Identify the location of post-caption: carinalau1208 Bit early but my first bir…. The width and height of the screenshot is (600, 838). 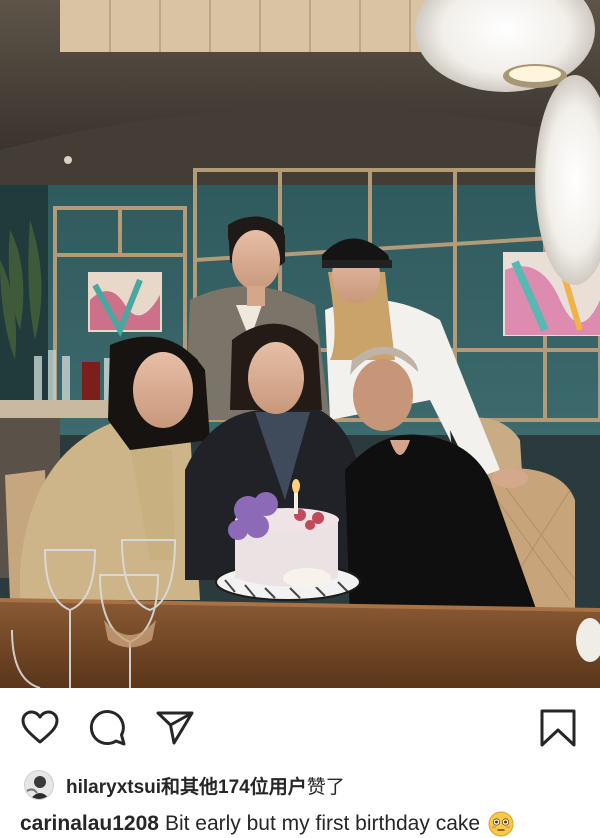
(267, 824).